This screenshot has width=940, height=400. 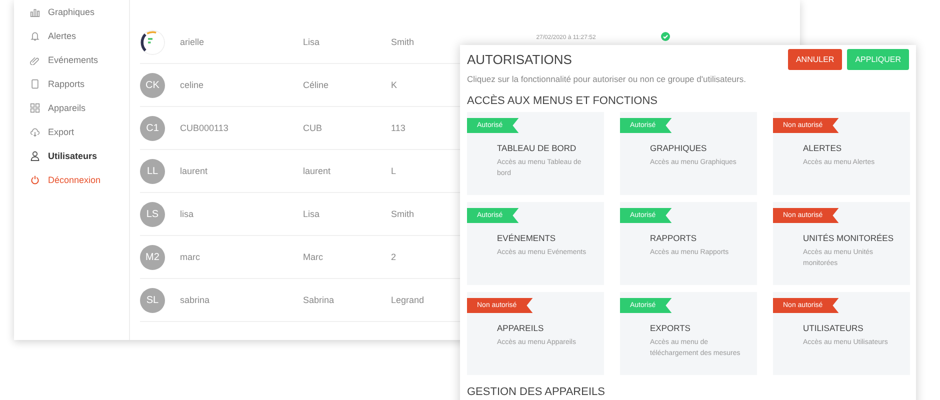 What do you see at coordinates (71, 84) in the screenshot?
I see `sidebar-item: Rapports` at bounding box center [71, 84].